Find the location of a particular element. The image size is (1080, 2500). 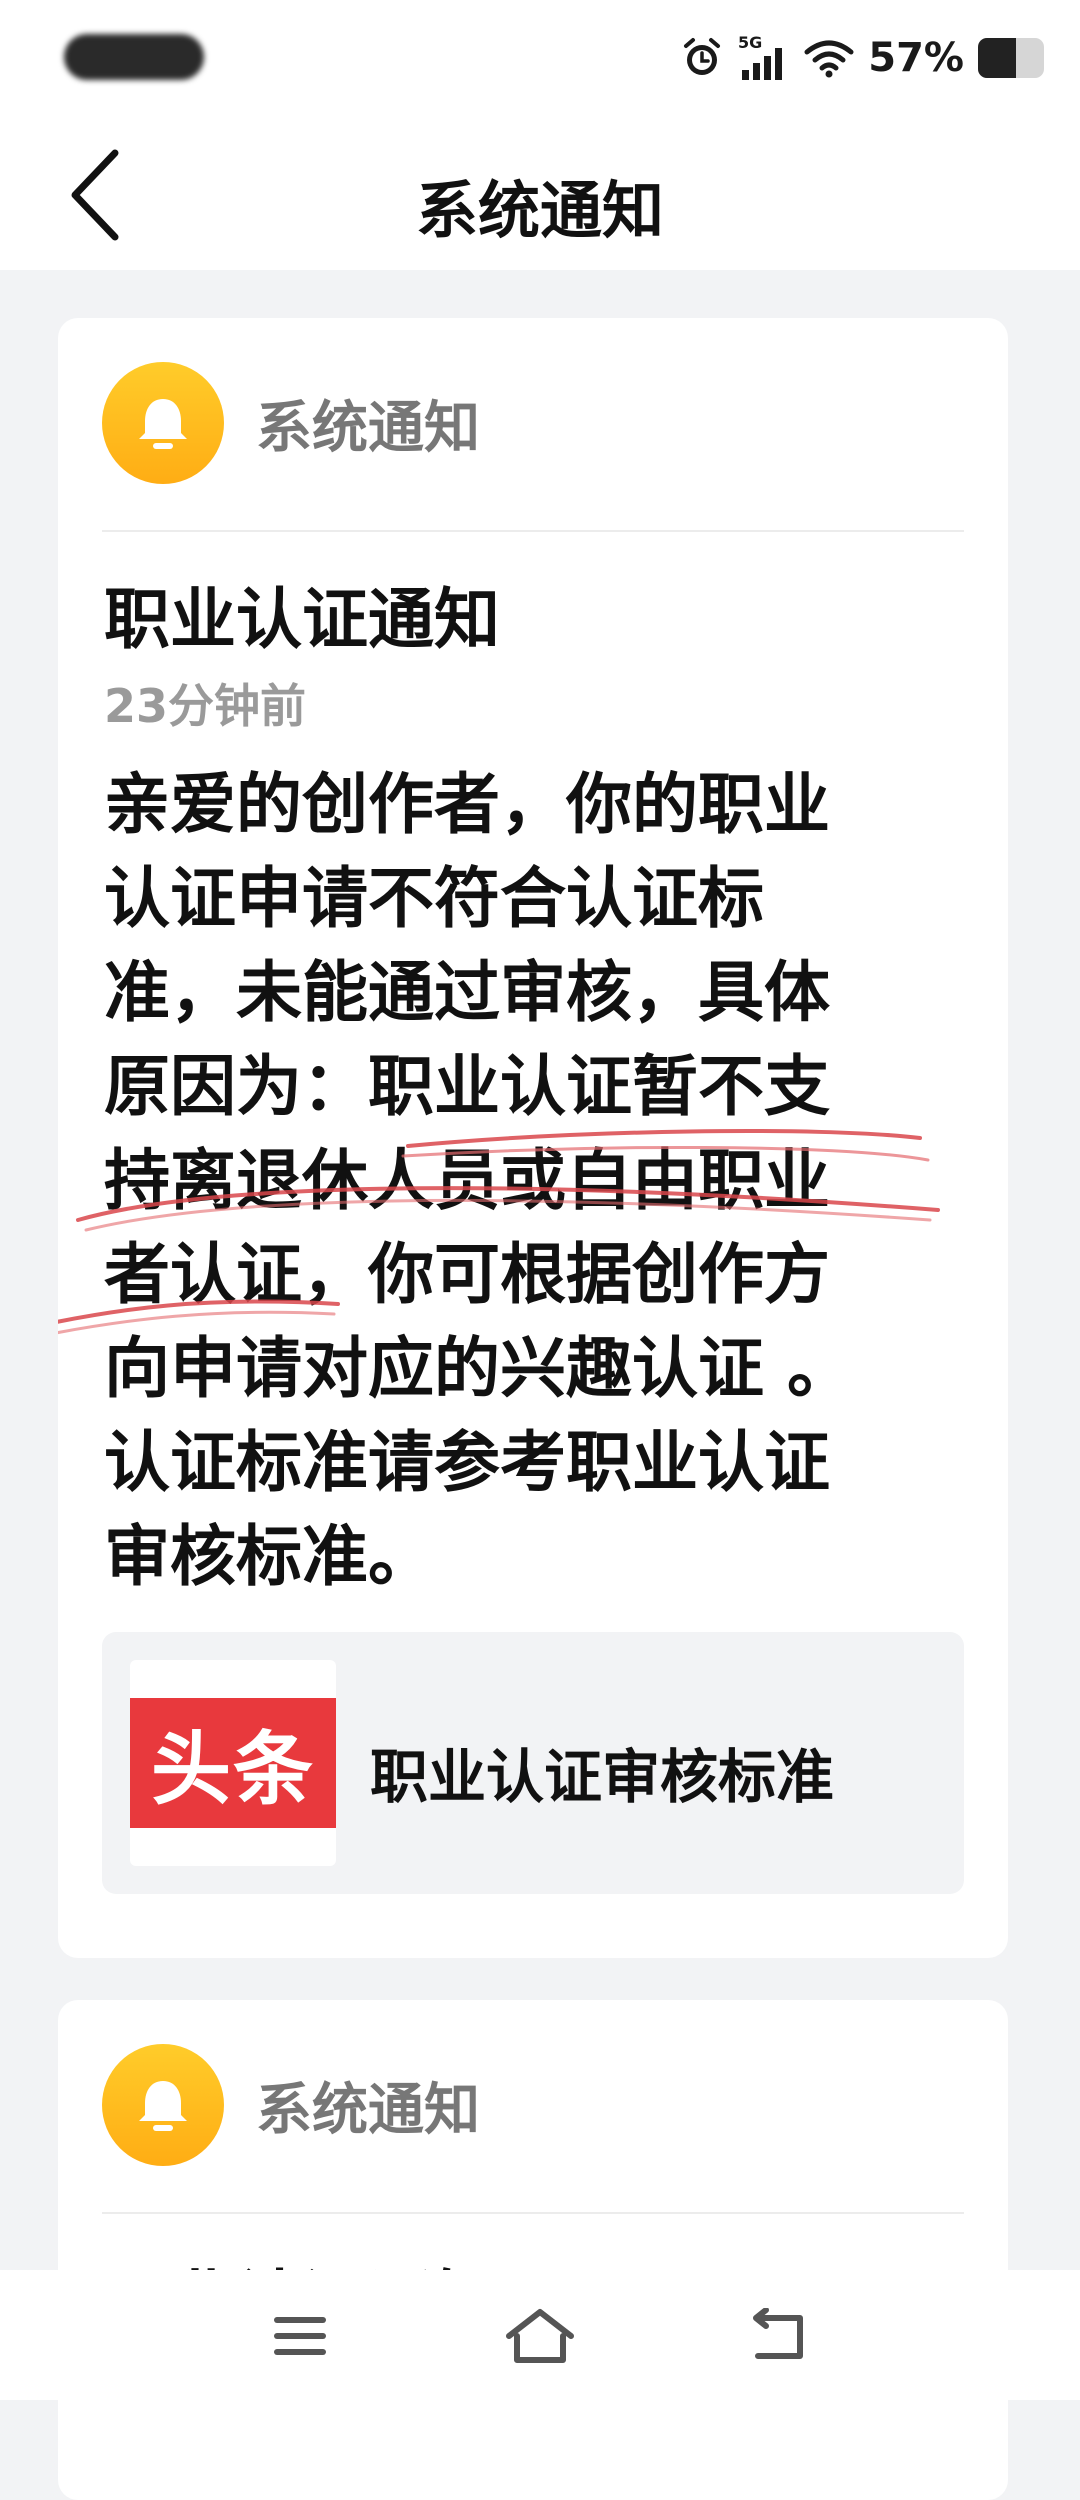

back-icon is located at coordinates (780, 2337).